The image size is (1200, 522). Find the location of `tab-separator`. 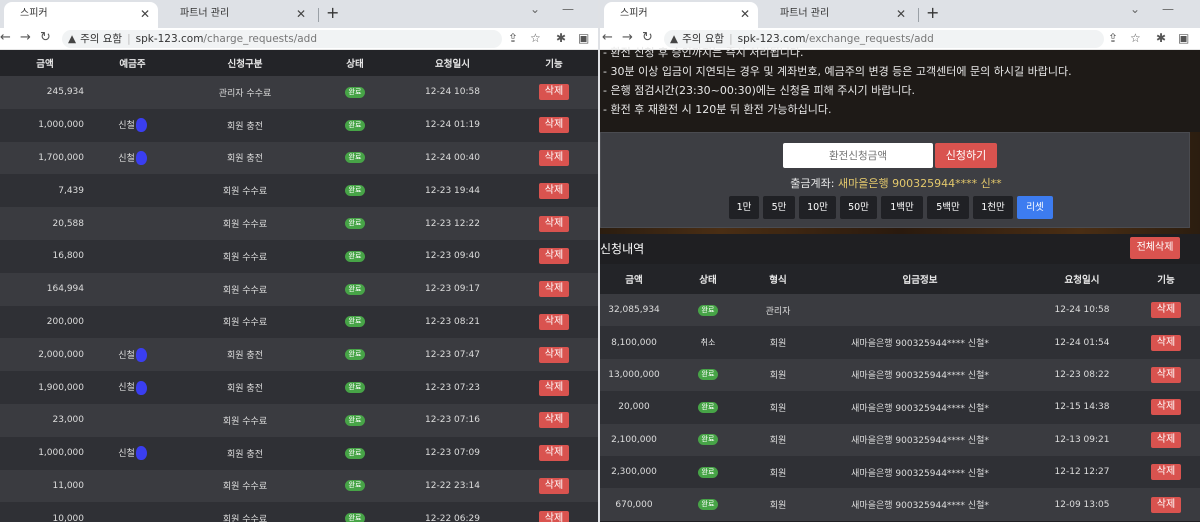

tab-separator is located at coordinates (318, 15).